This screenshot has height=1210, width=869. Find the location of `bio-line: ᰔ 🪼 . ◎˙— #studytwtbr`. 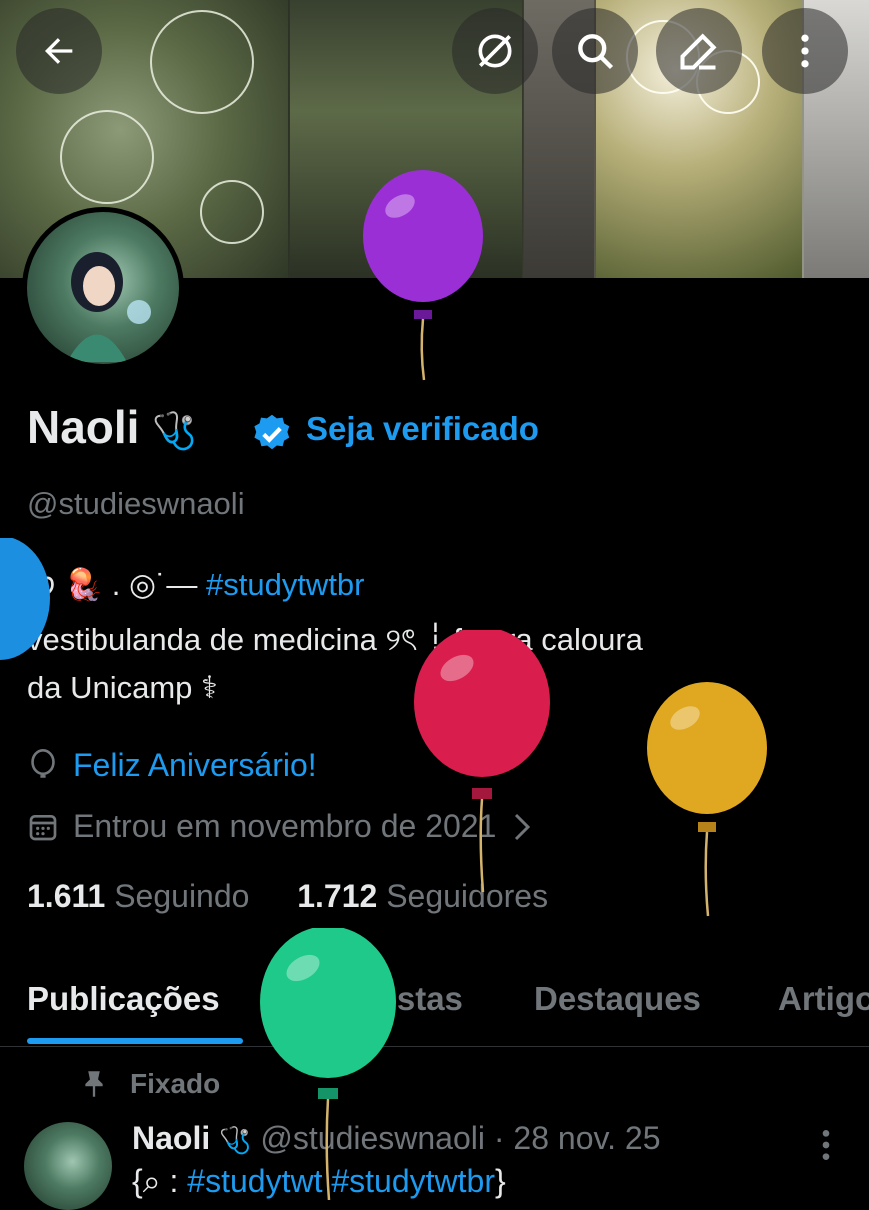

bio-line: ᰔ 🪼 . ◎˙— #studytwtbr is located at coordinates (196, 585).